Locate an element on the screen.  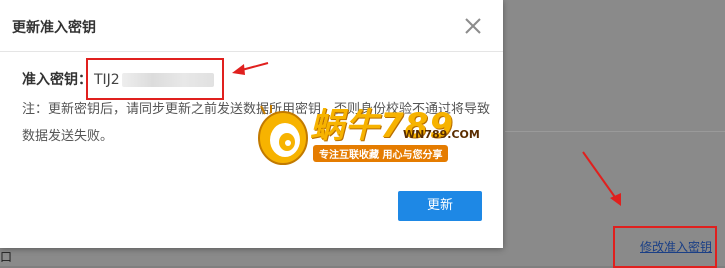
dialog-title: 更新准入密钥 is located at coordinates (54, 28).